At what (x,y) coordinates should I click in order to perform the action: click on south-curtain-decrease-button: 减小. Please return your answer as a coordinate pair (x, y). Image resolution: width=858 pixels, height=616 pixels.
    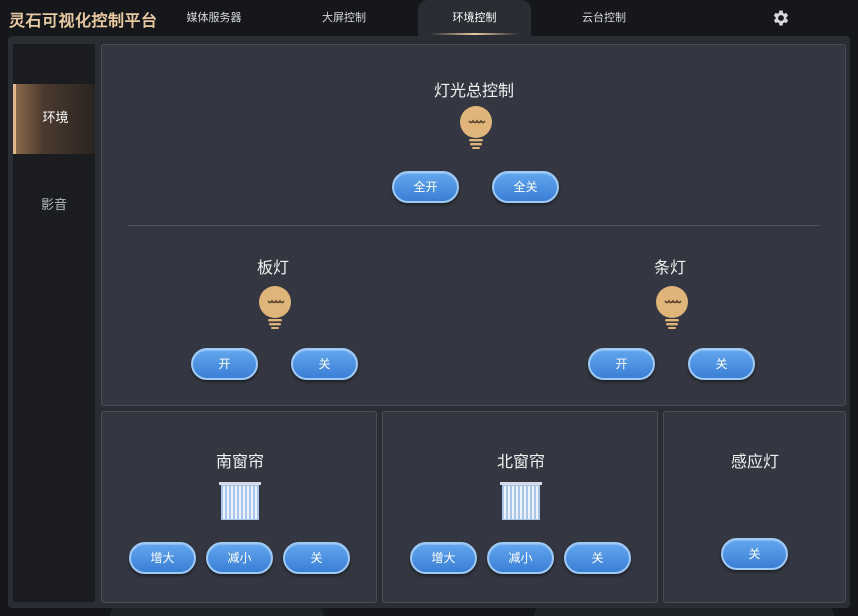
    Looking at the image, I should click on (239, 558).